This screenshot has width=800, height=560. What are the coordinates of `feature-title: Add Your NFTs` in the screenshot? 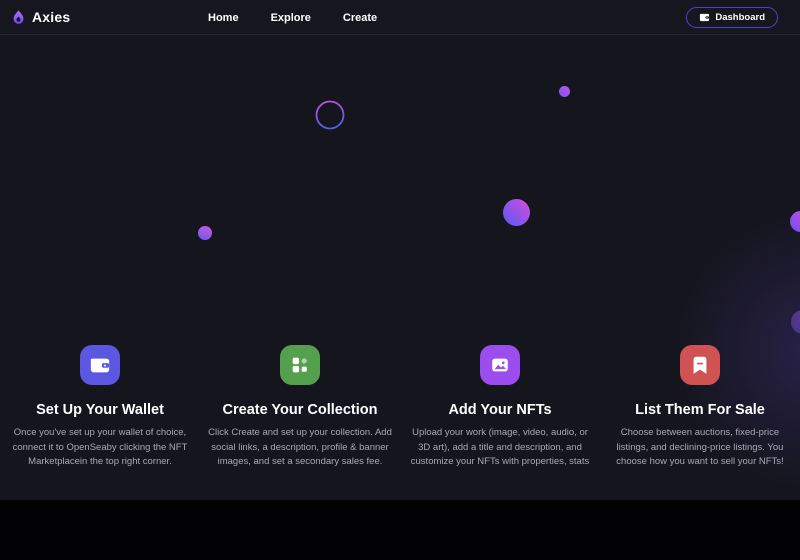 It's located at (500, 410).